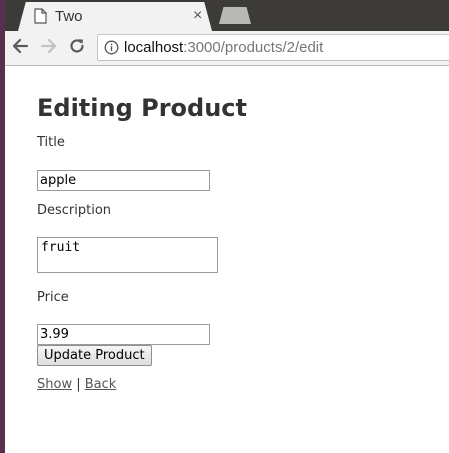 This screenshot has height=453, width=449. Describe the element at coordinates (235, 15) in the screenshot. I see `new-tab-button` at that location.